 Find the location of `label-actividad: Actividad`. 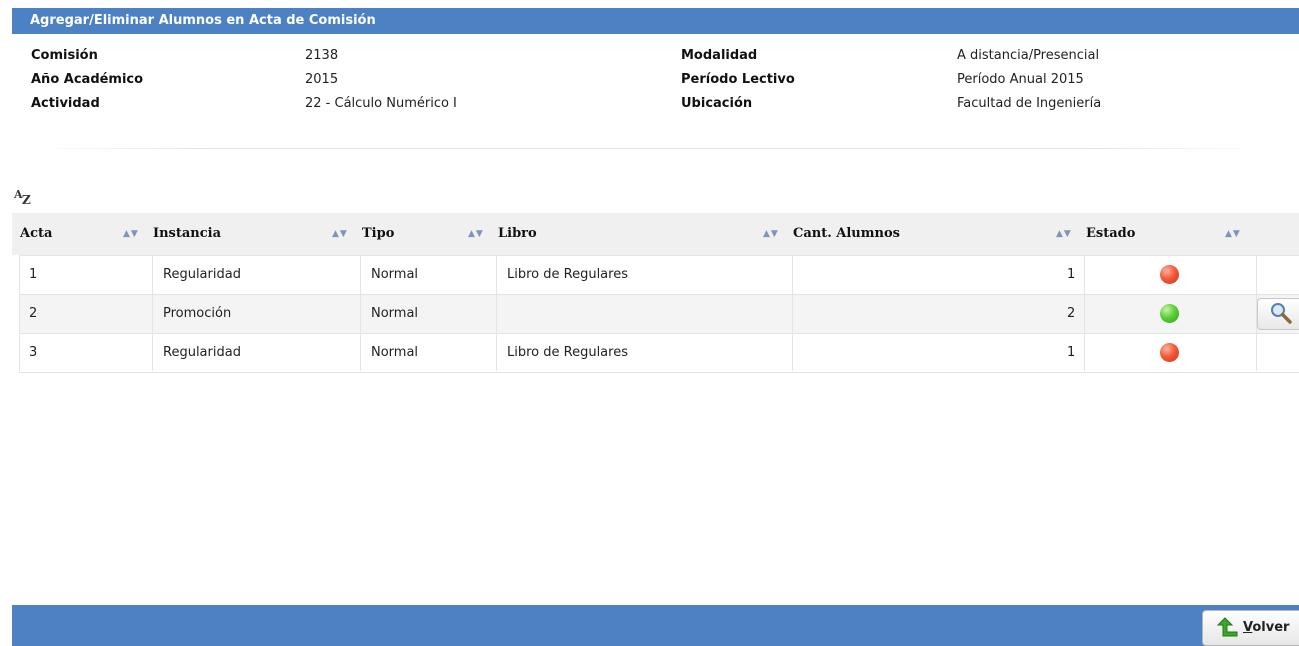

label-actividad: Actividad is located at coordinates (65, 103).